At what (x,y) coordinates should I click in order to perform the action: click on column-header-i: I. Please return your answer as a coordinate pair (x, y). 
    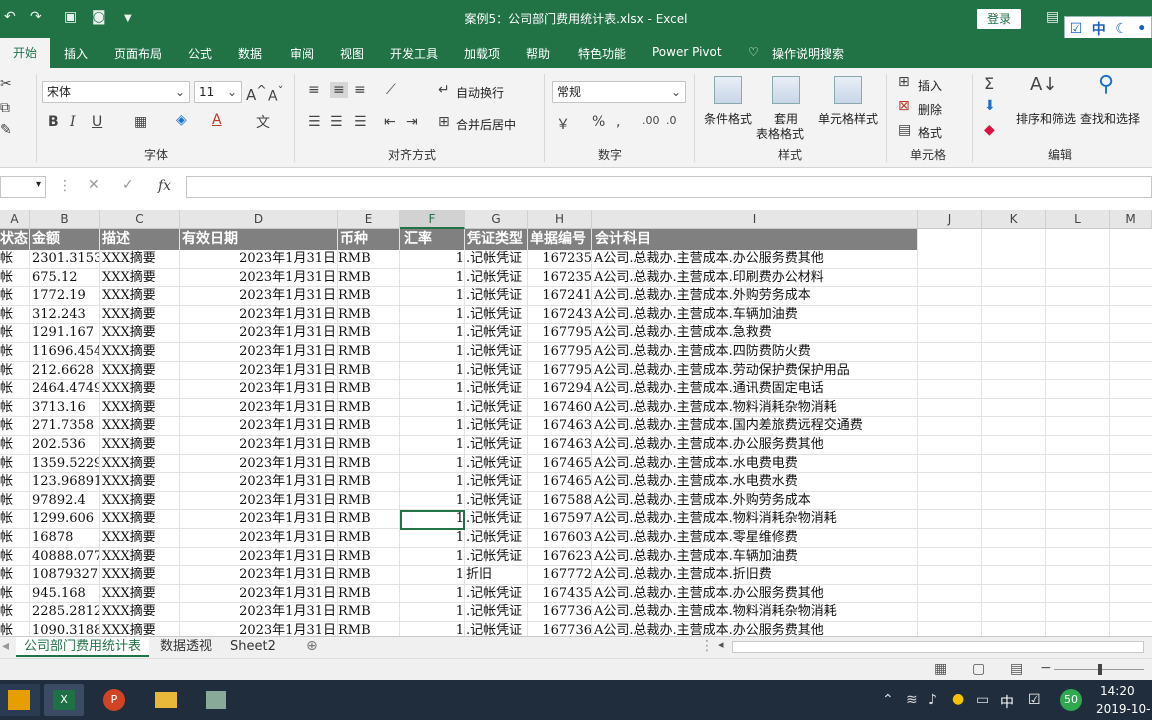
    Looking at the image, I should click on (755, 219).